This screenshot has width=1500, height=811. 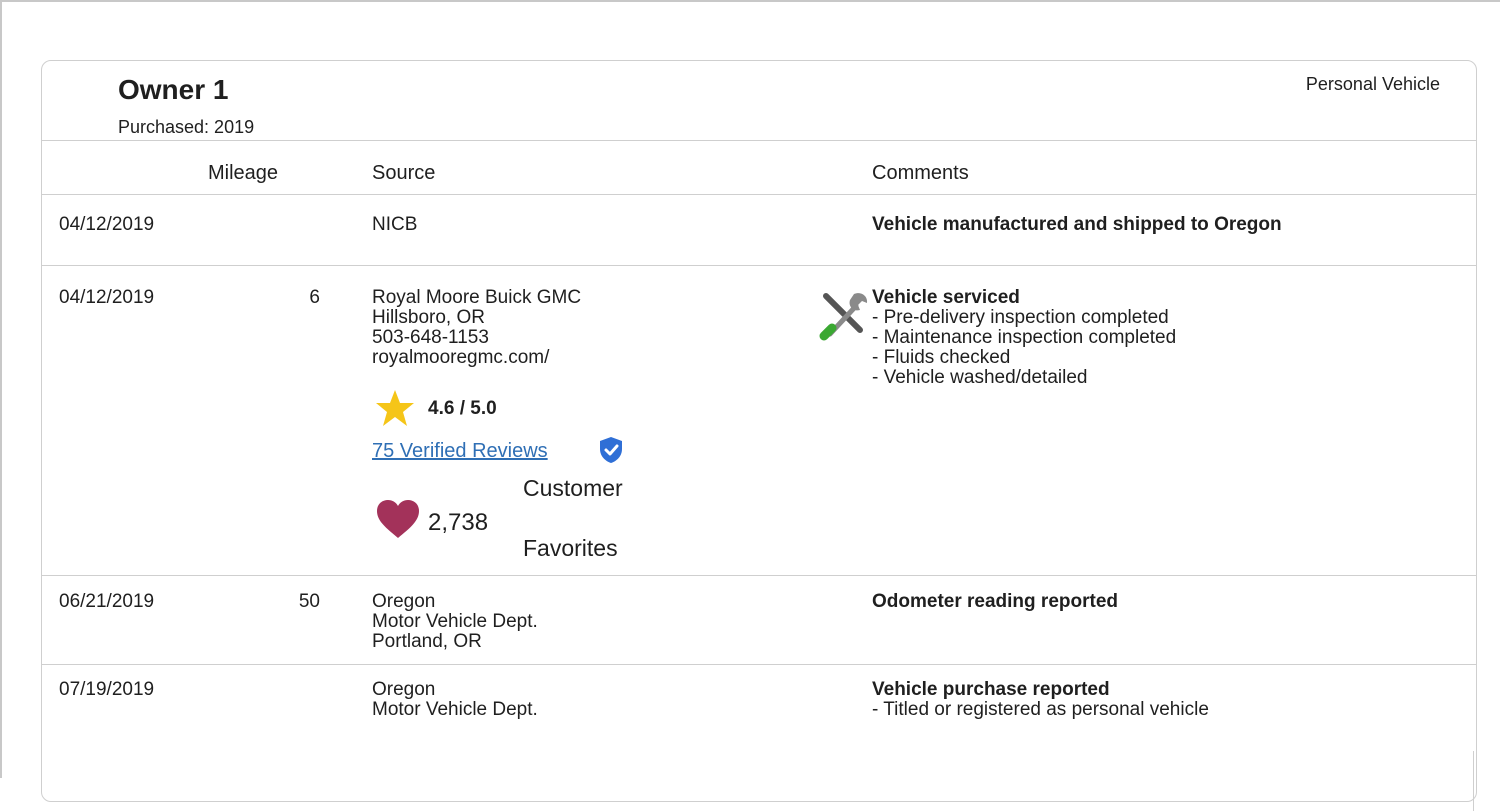 What do you see at coordinates (395, 408) in the screenshot?
I see `star-icon` at bounding box center [395, 408].